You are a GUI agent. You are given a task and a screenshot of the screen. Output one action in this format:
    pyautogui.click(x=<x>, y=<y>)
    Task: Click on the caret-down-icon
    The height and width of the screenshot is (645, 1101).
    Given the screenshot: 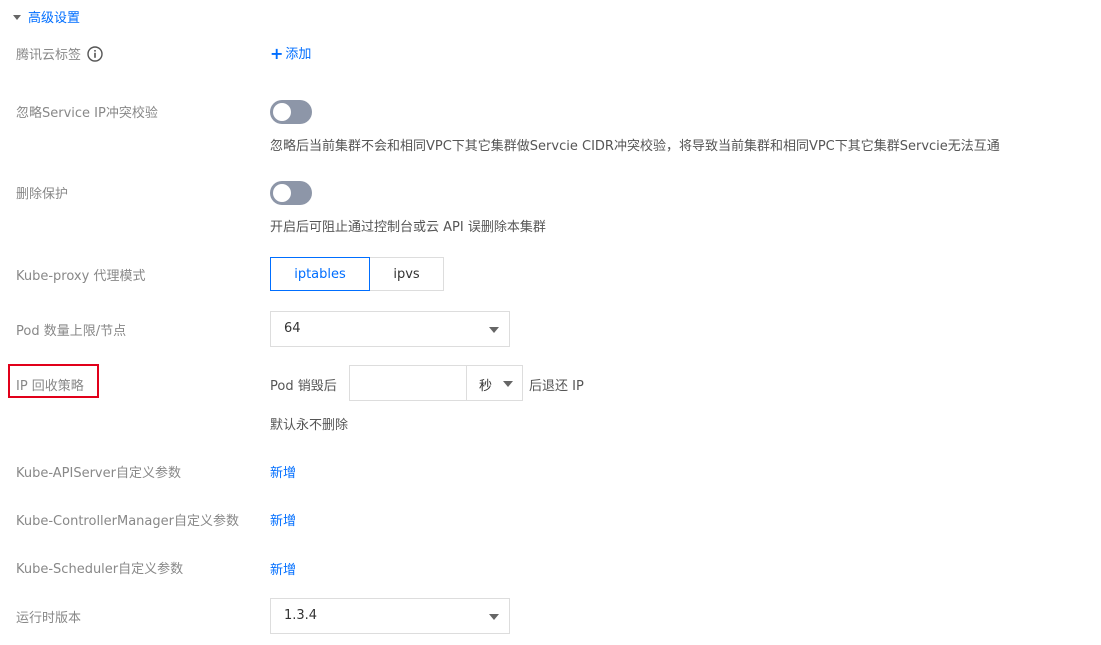 What is the action you would take?
    pyautogui.click(x=17, y=17)
    